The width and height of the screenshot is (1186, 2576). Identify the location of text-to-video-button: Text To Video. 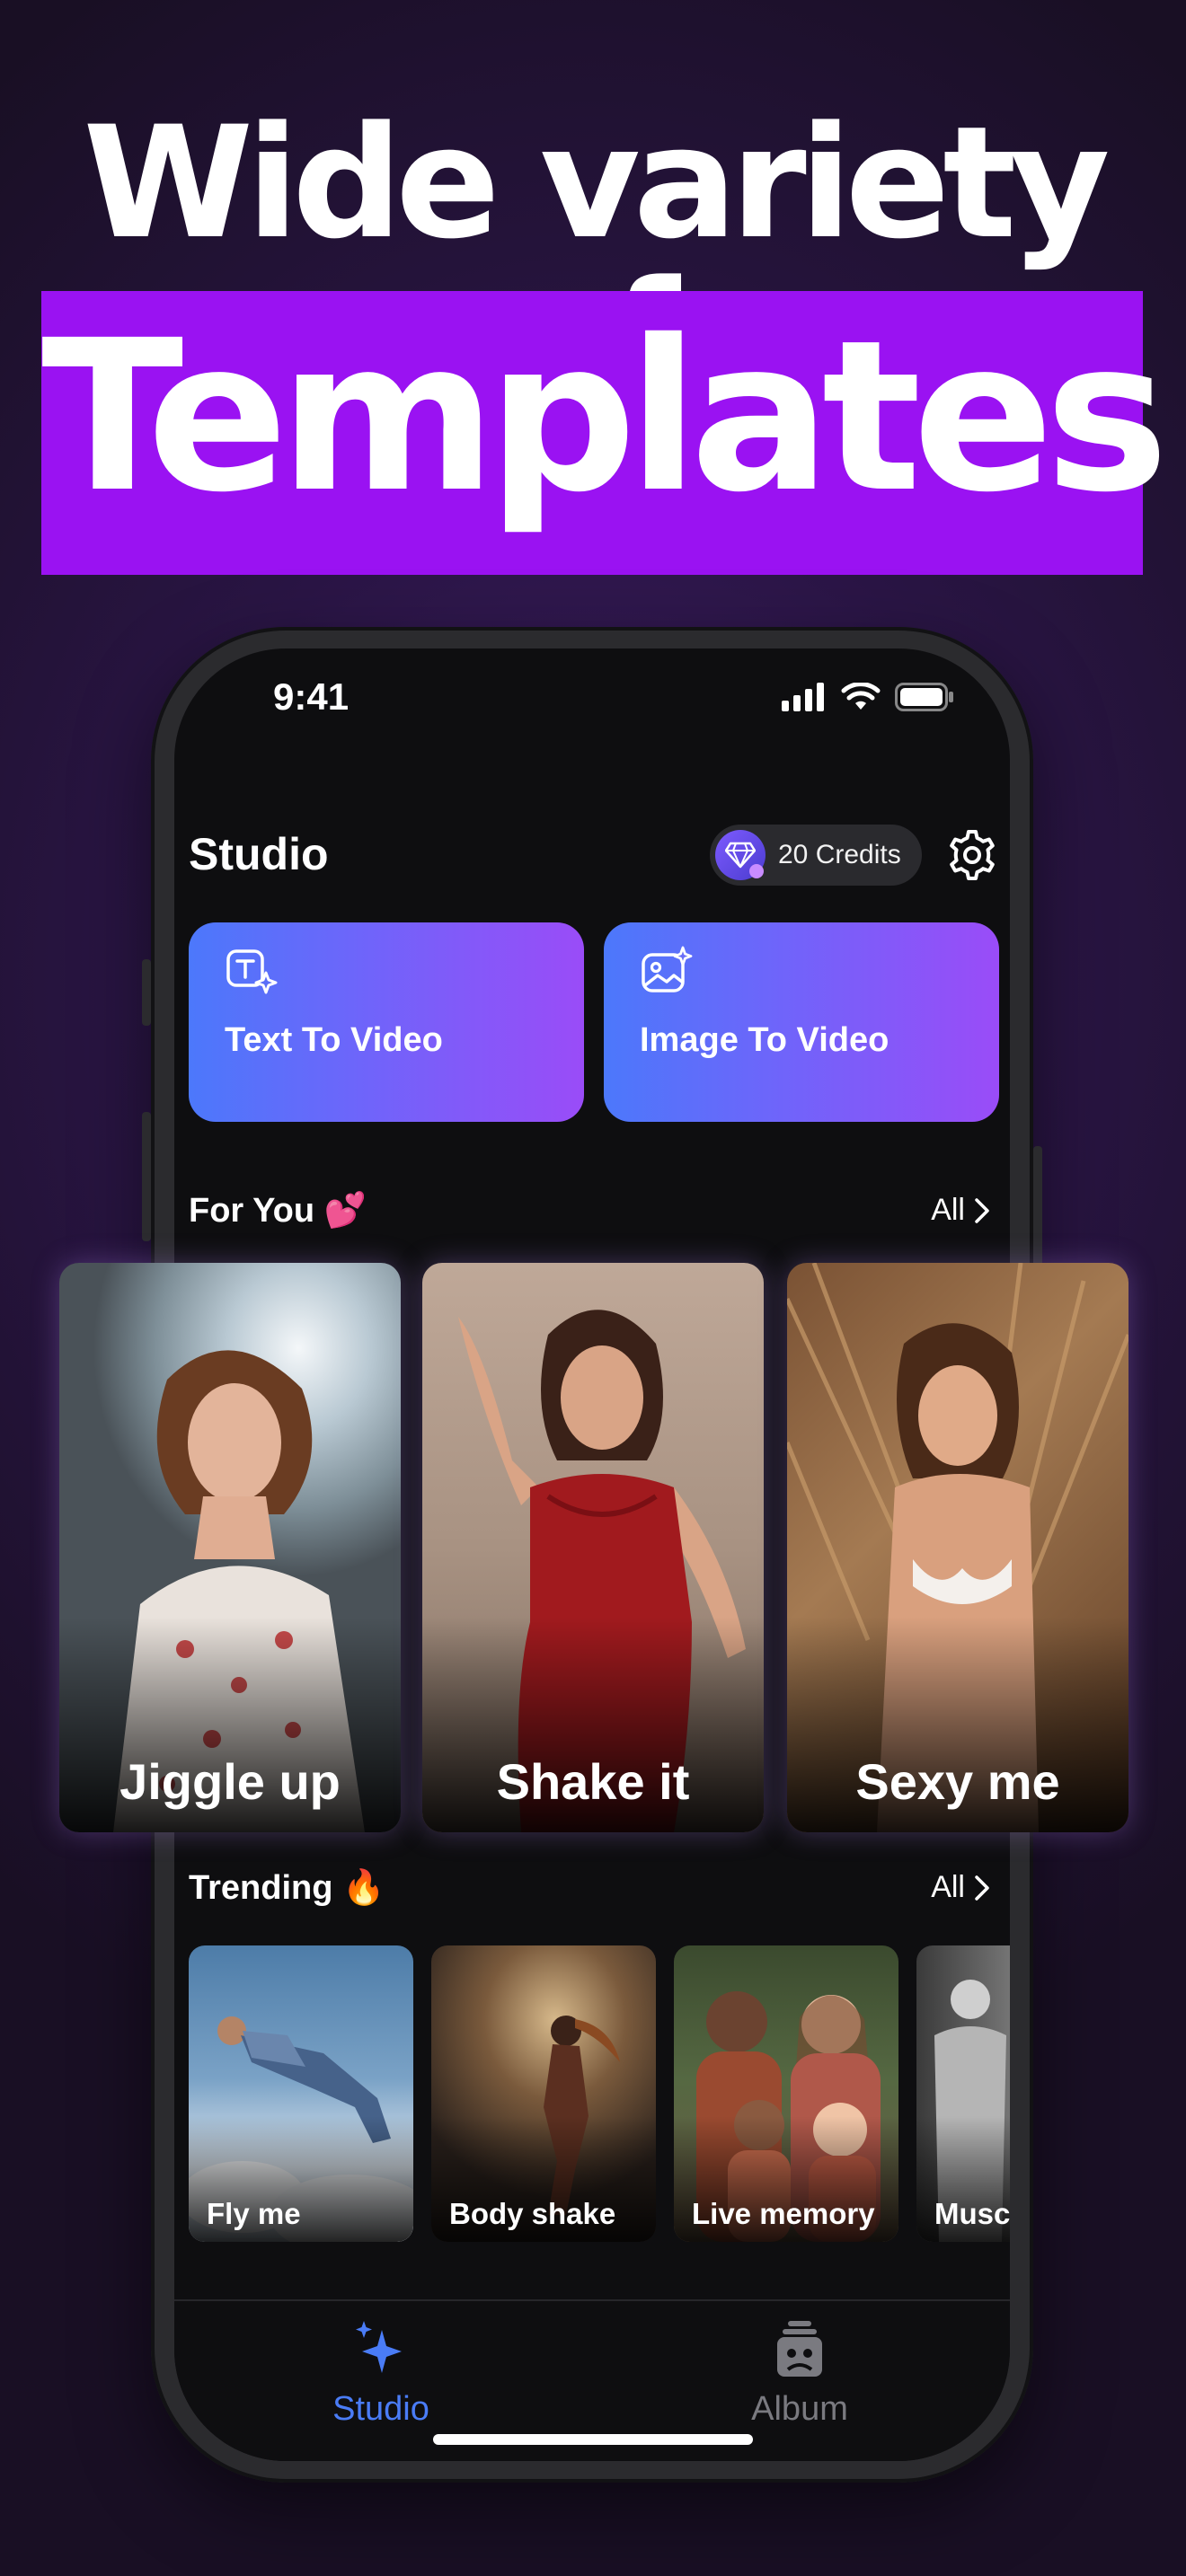
(386, 1022).